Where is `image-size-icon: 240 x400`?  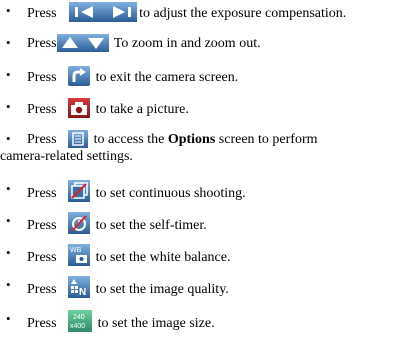
image-size-icon: 240 x400 is located at coordinates (80, 321).